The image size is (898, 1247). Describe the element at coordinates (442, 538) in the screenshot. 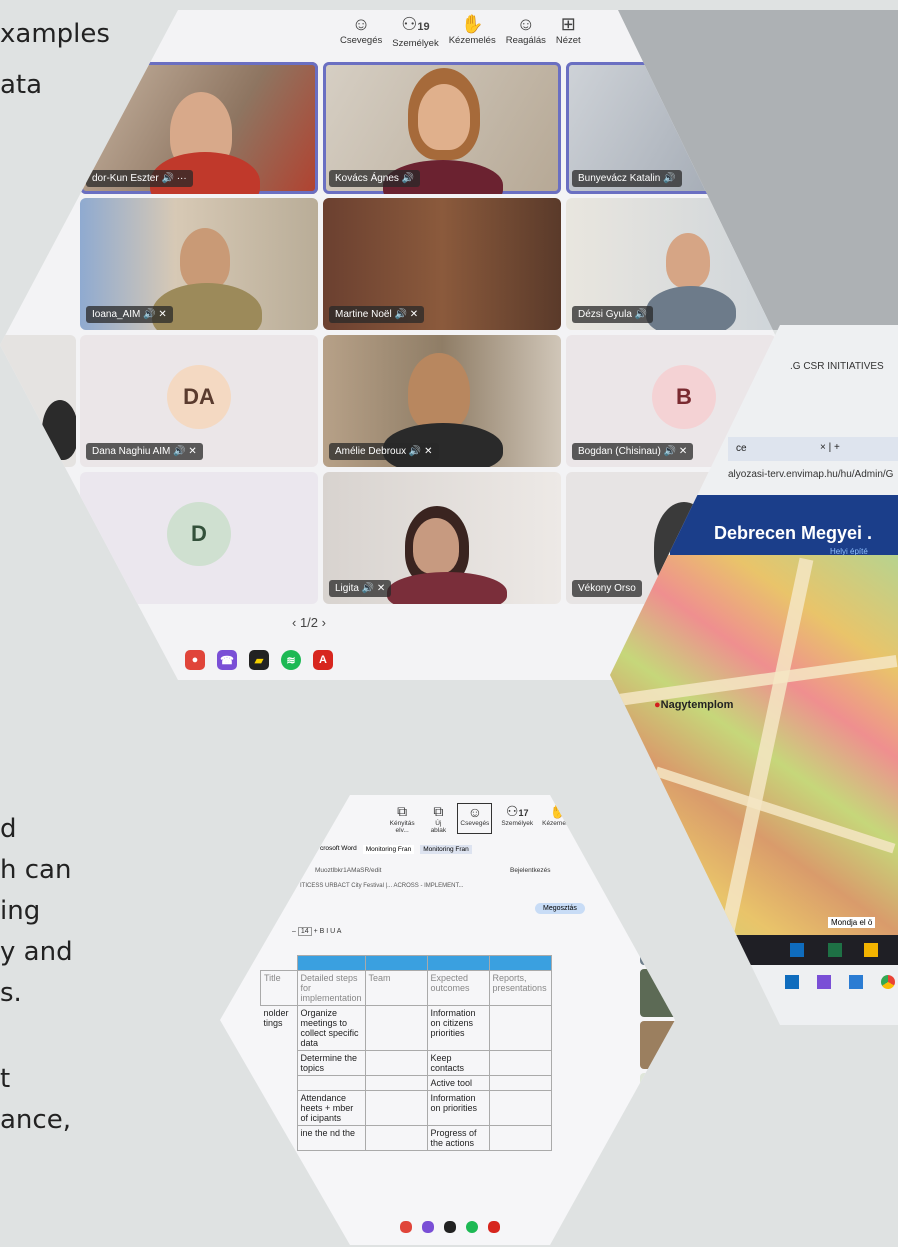

I see `participant-tile: Ligita 🔊 ✕` at that location.